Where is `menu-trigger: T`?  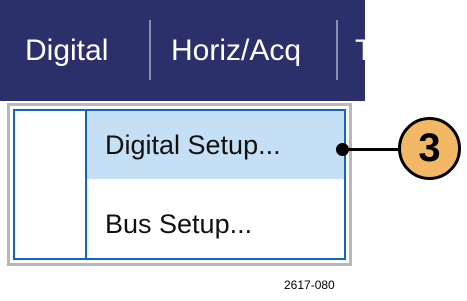 menu-trigger: T is located at coordinates (364, 50).